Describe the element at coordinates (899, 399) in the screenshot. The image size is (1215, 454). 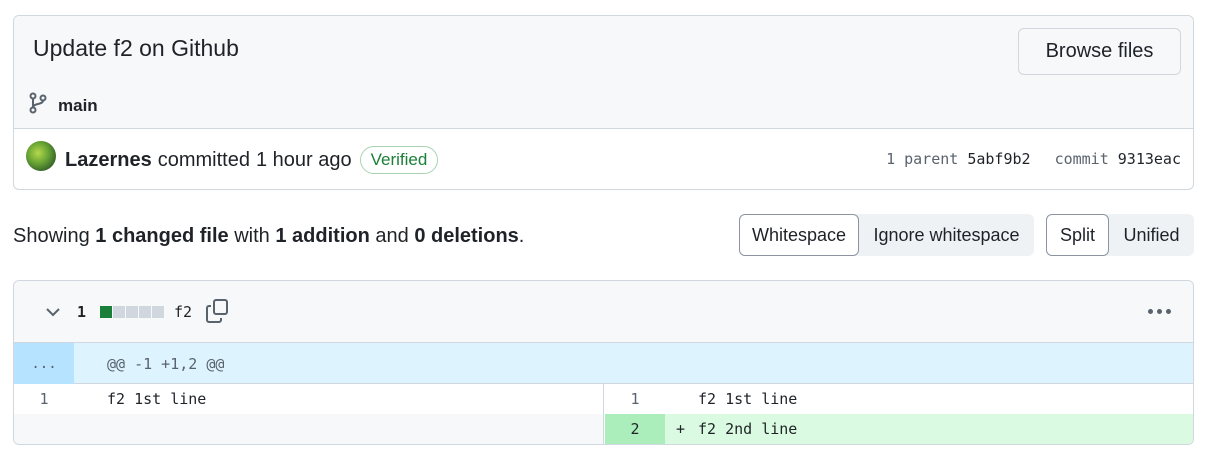
I see `diff-right-cell: 1 f2 1st line` at that location.